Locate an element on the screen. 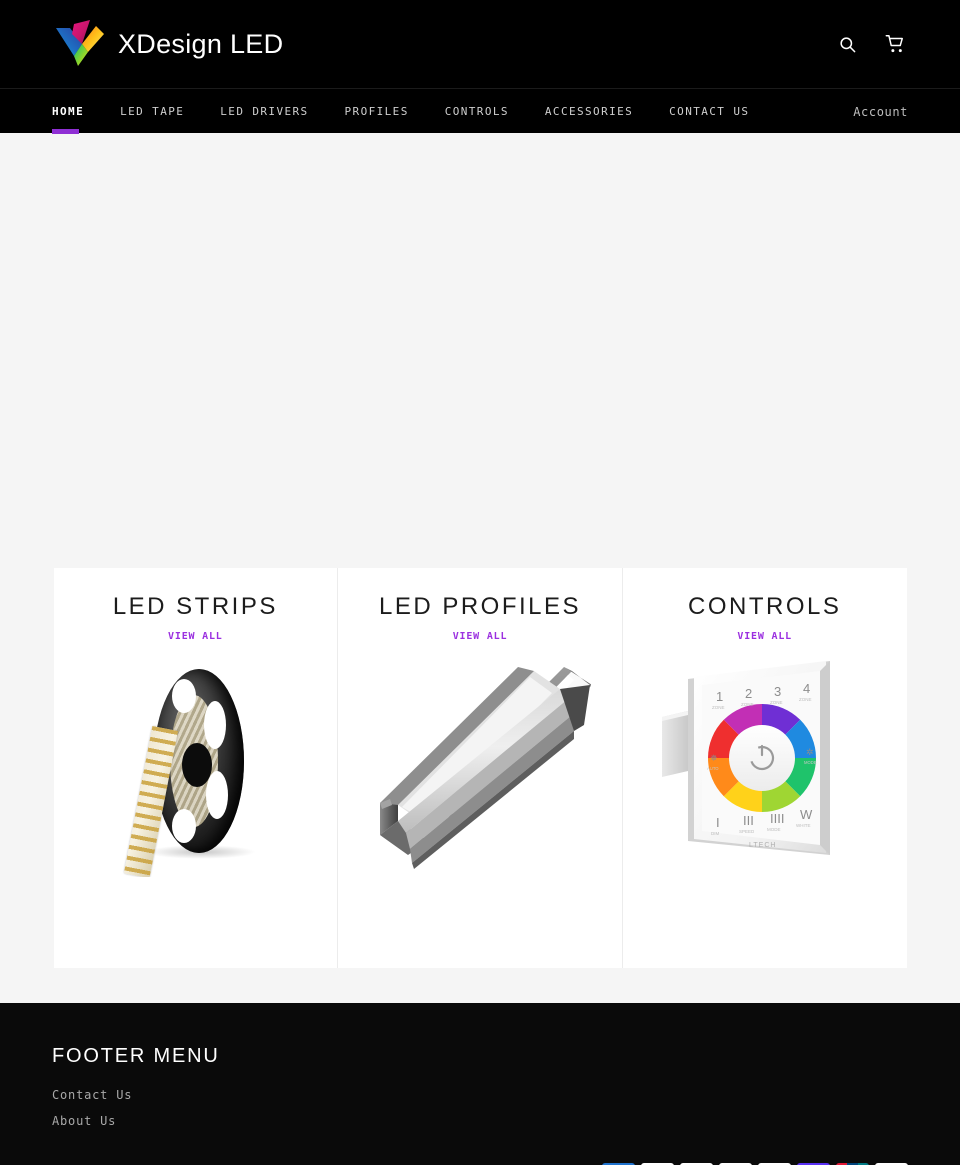 The image size is (960, 1165). nav-item-home: HOME is located at coordinates (68, 111).